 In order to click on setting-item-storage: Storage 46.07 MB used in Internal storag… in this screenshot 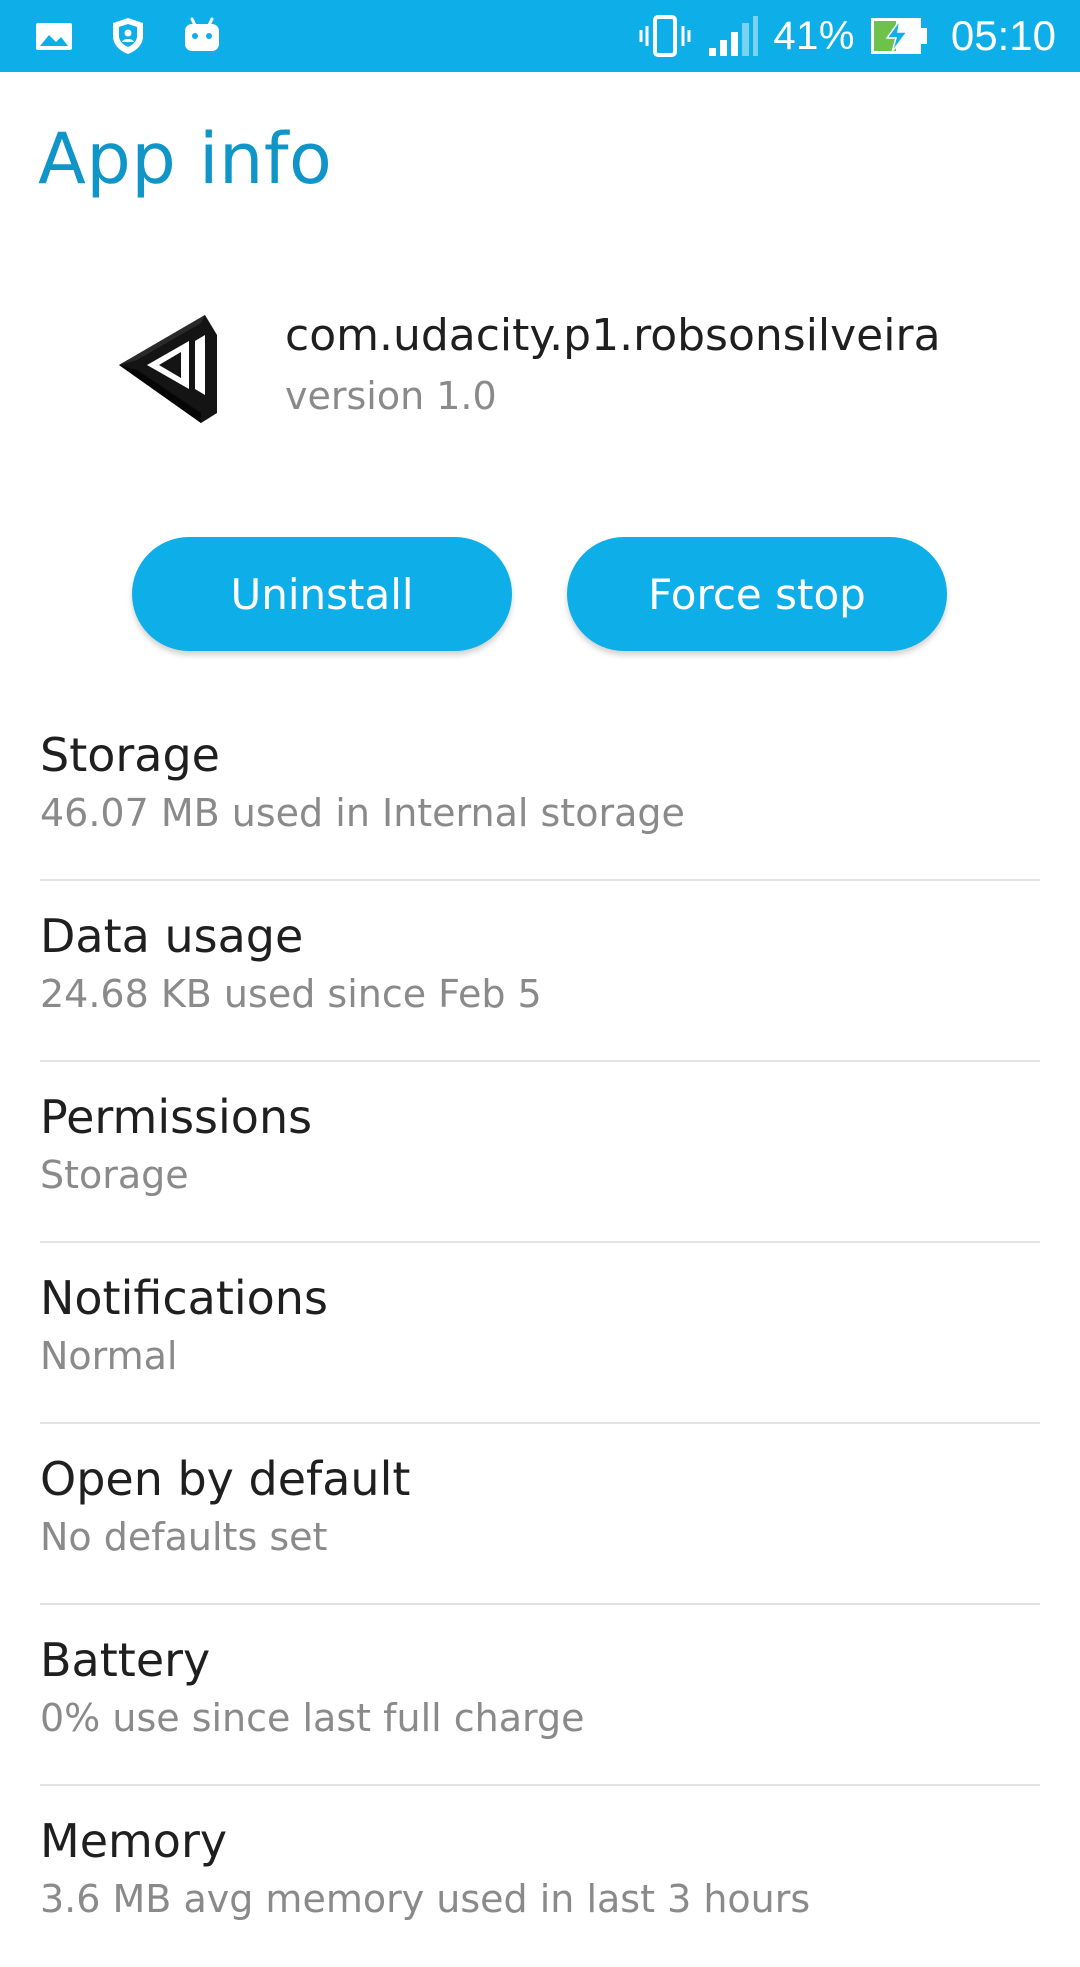, I will do `click(540, 790)`.